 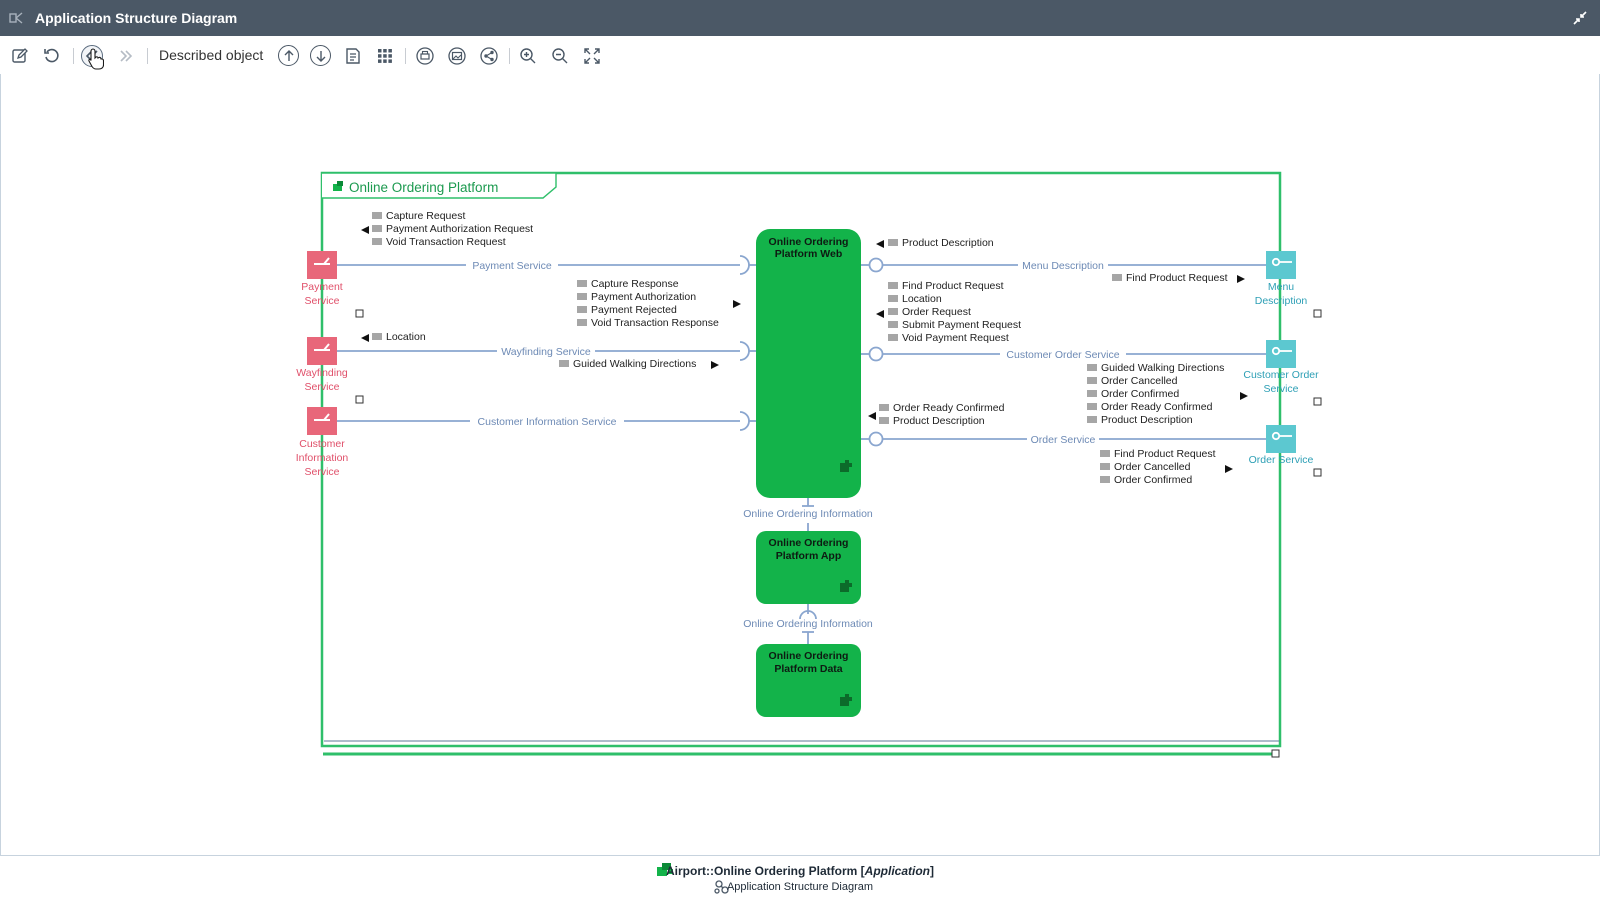 What do you see at coordinates (655, 323) in the screenshot?
I see `message-label: Void Transaction Response` at bounding box center [655, 323].